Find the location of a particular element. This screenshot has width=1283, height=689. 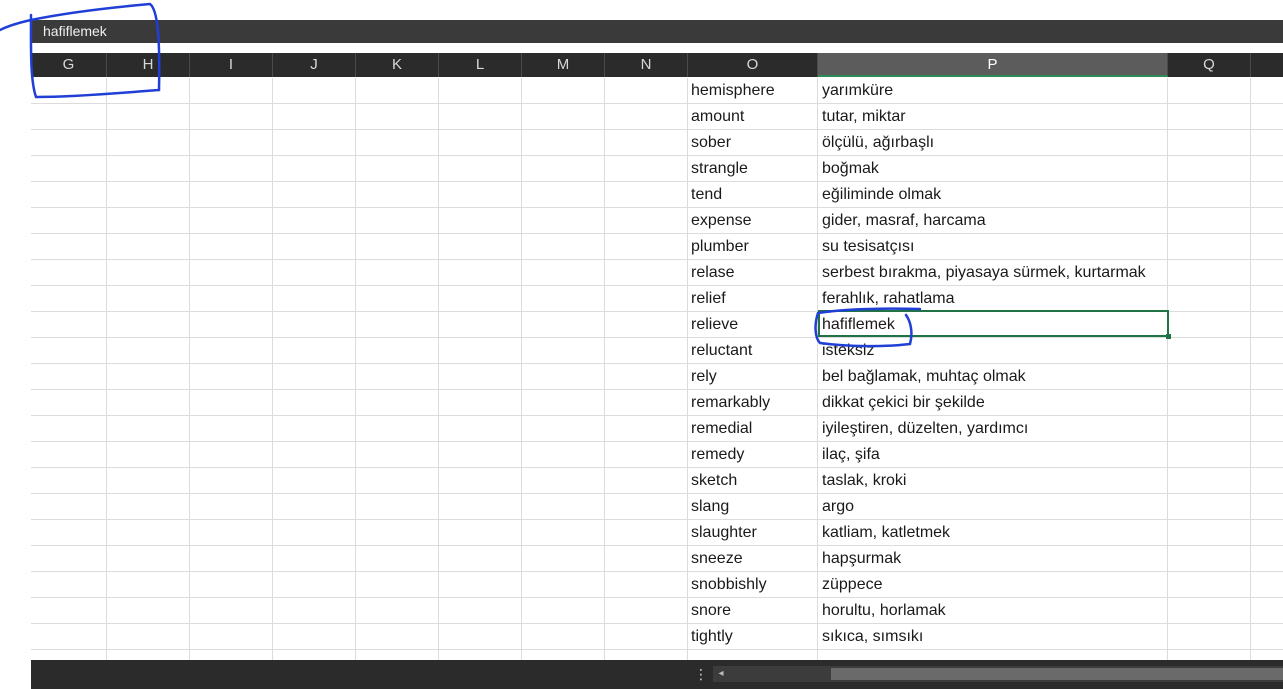

cell-p: eğiliminde olmak is located at coordinates (881, 194).